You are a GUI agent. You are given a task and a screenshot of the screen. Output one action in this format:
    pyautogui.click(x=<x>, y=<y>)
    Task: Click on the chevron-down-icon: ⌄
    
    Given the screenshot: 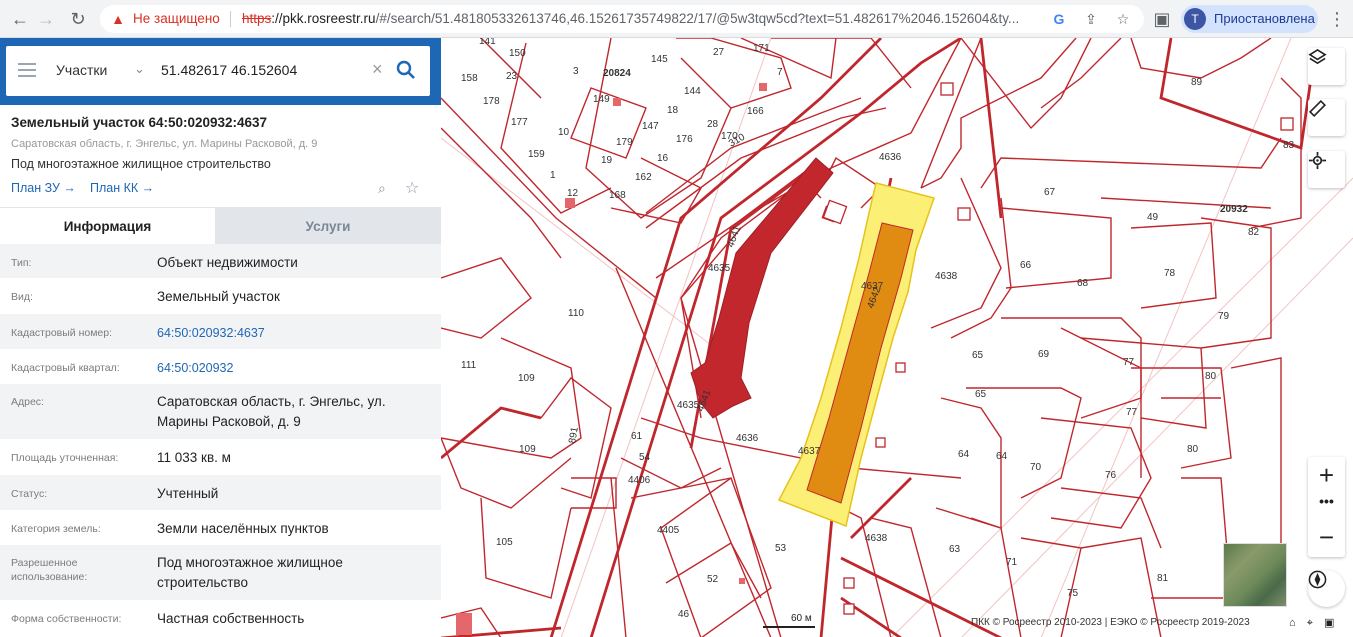 What is the action you would take?
    pyautogui.click(x=139, y=69)
    